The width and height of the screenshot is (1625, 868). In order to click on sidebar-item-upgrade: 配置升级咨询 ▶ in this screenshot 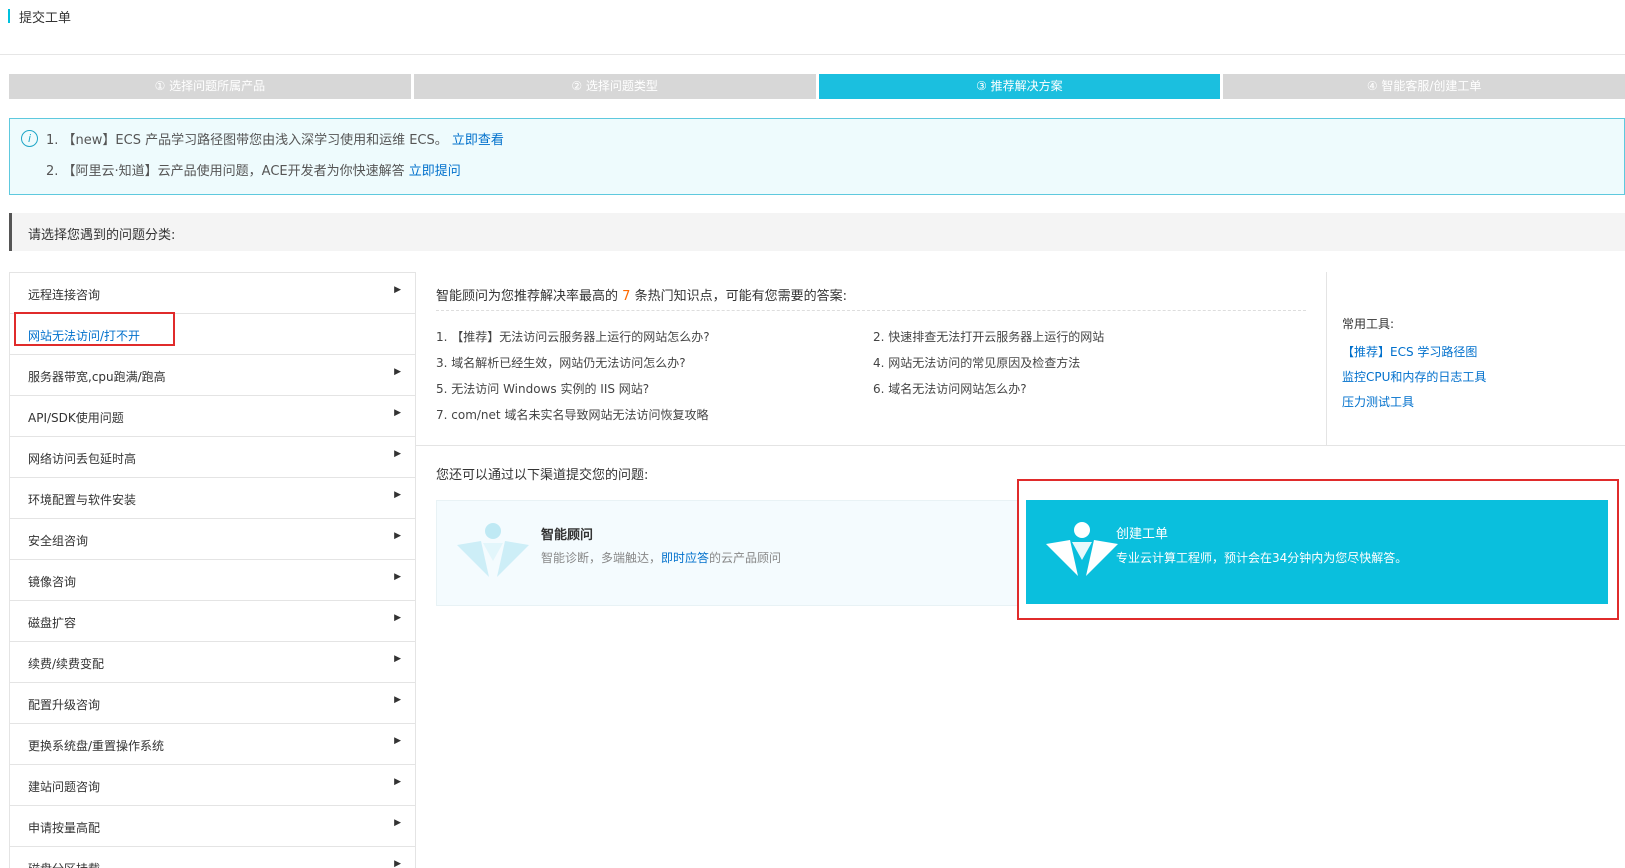, I will do `click(212, 703)`.